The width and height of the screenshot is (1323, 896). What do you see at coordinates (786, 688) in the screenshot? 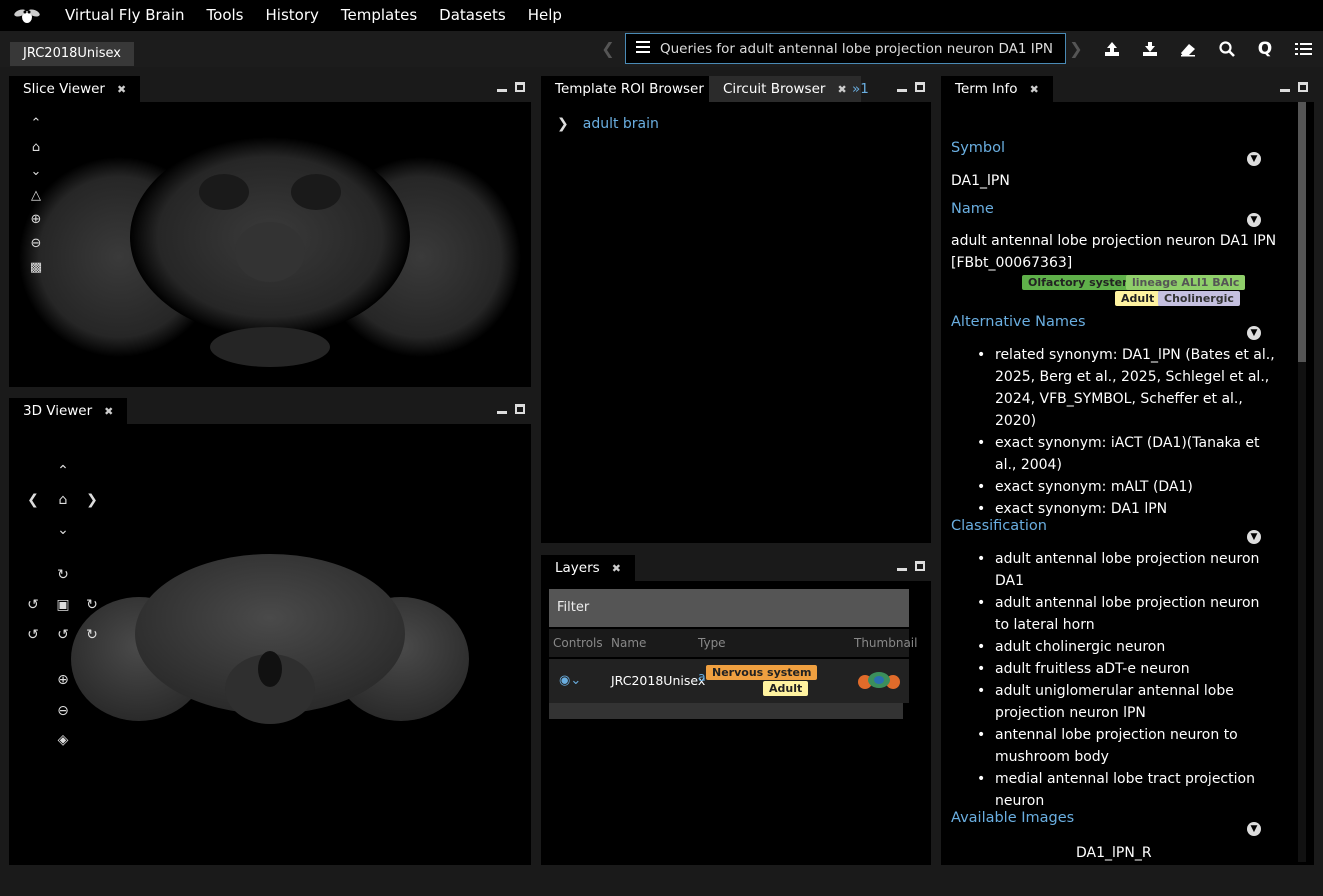
I see `badge-adult: Adult` at bounding box center [786, 688].